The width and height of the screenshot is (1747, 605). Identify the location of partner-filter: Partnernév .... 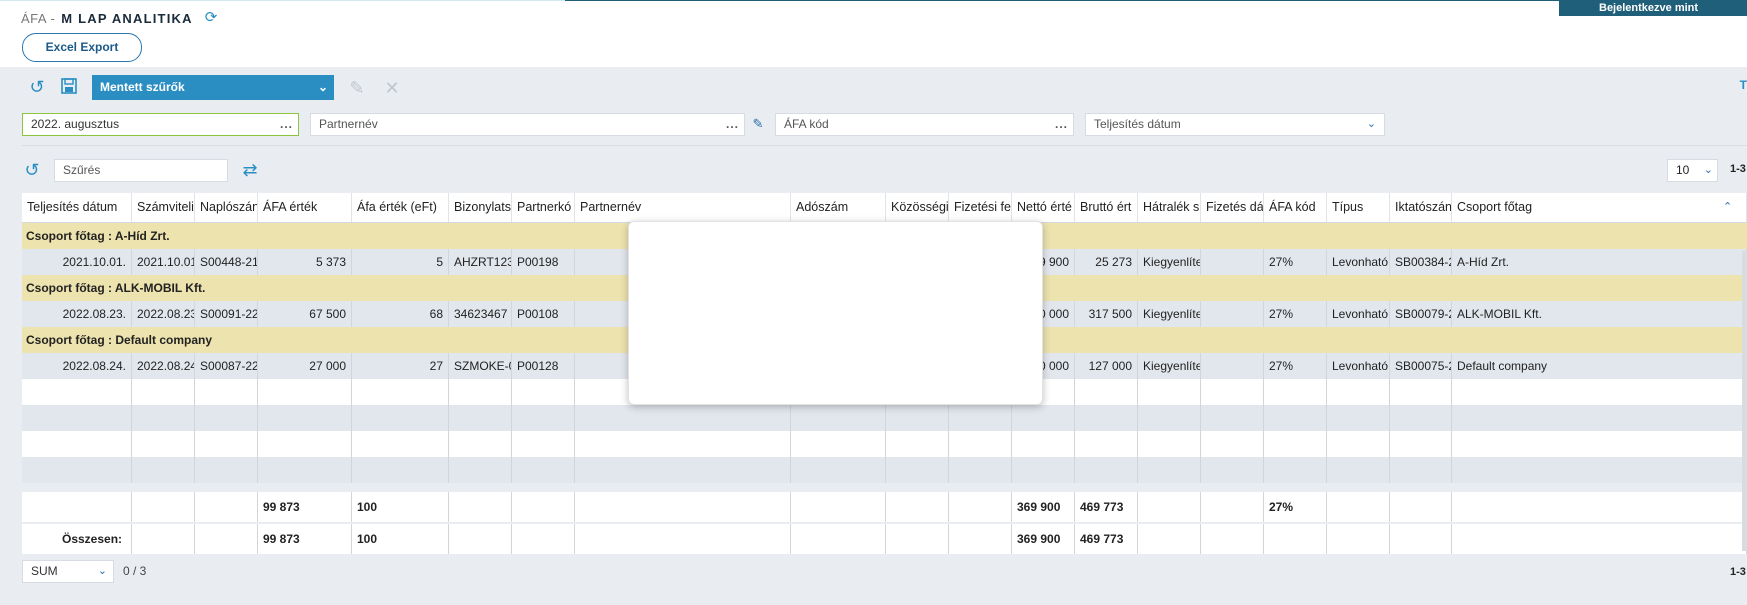
(527, 124).